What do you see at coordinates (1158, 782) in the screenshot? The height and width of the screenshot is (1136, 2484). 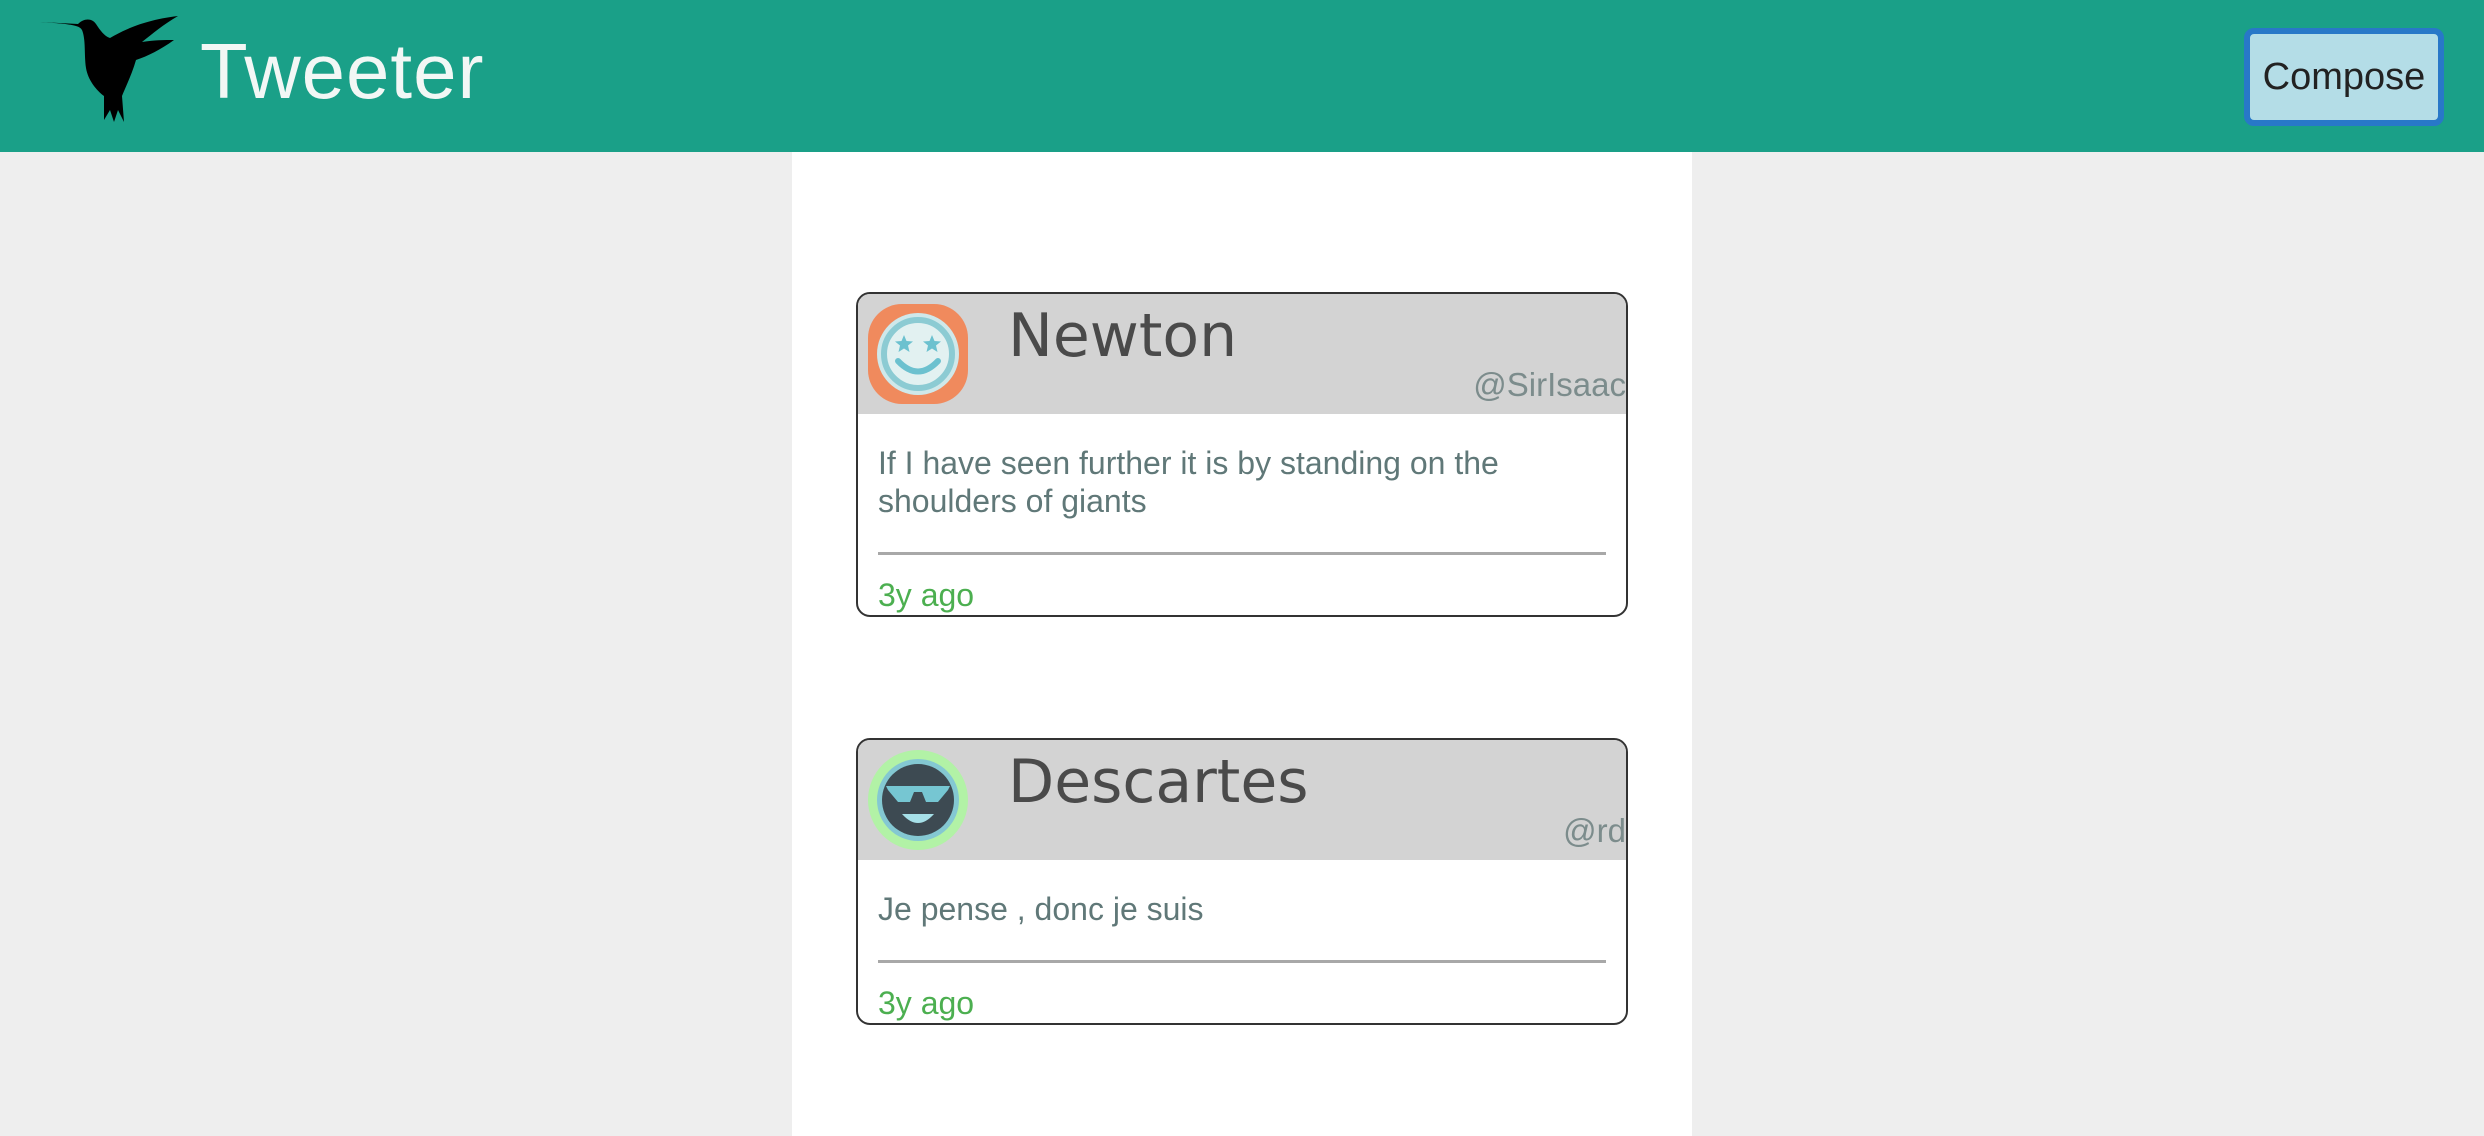 I see `tweet-author-name: Descartes` at bounding box center [1158, 782].